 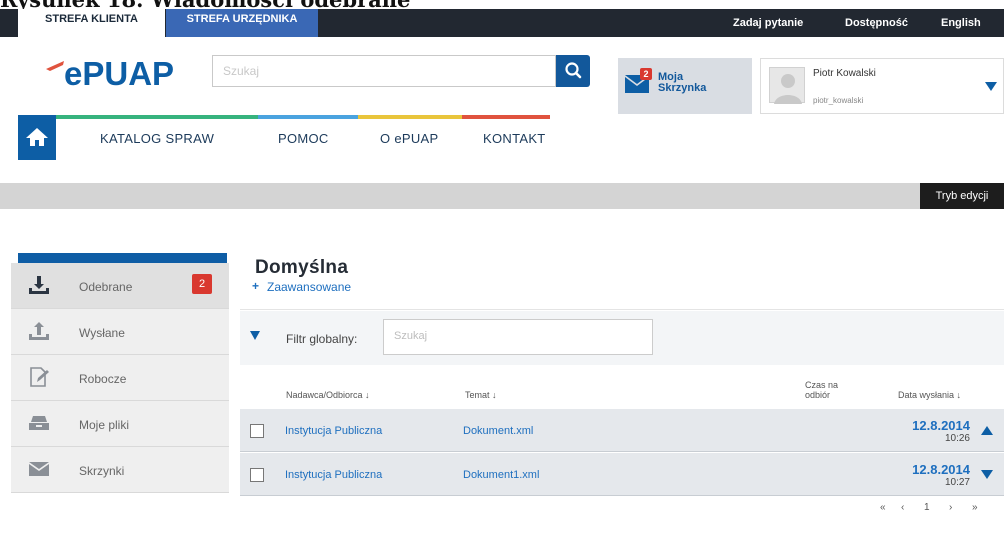 I want to click on user-silhouette-icon, so click(x=788, y=89).